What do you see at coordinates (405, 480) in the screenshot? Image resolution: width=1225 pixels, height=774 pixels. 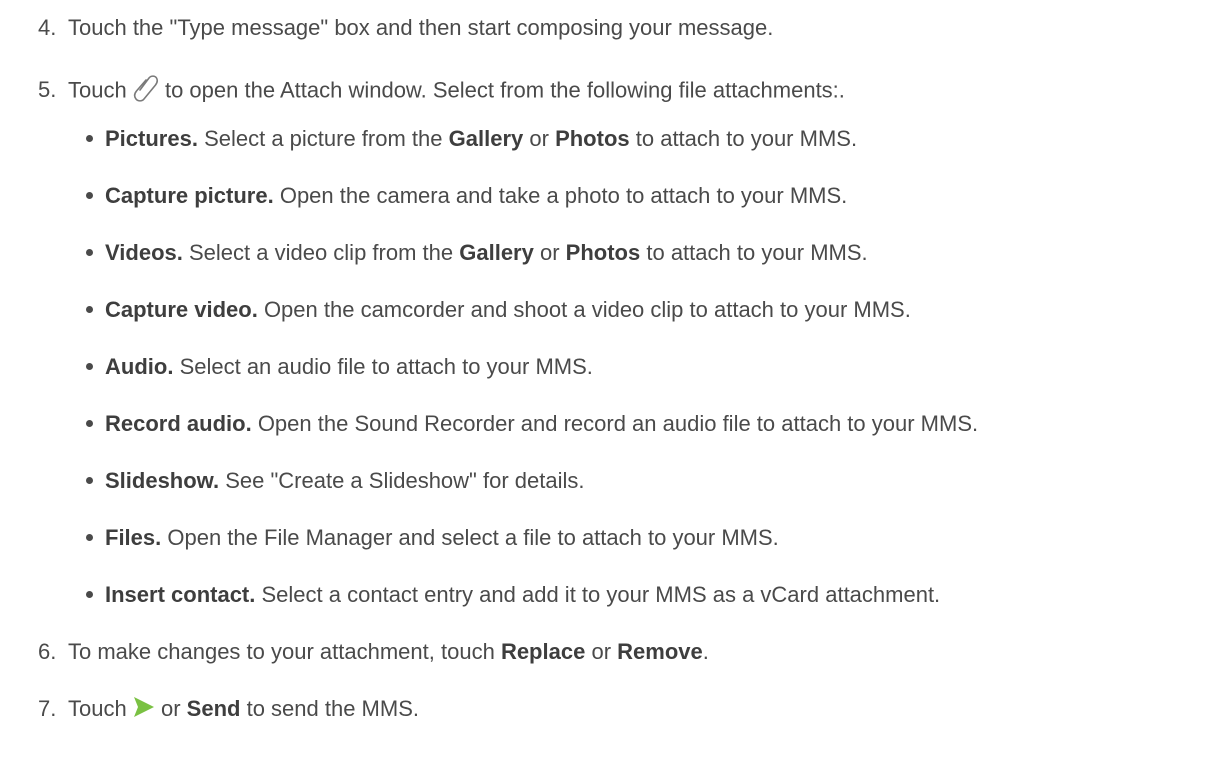 I see `item-text: See "Create a Slideshow" for details.` at bounding box center [405, 480].